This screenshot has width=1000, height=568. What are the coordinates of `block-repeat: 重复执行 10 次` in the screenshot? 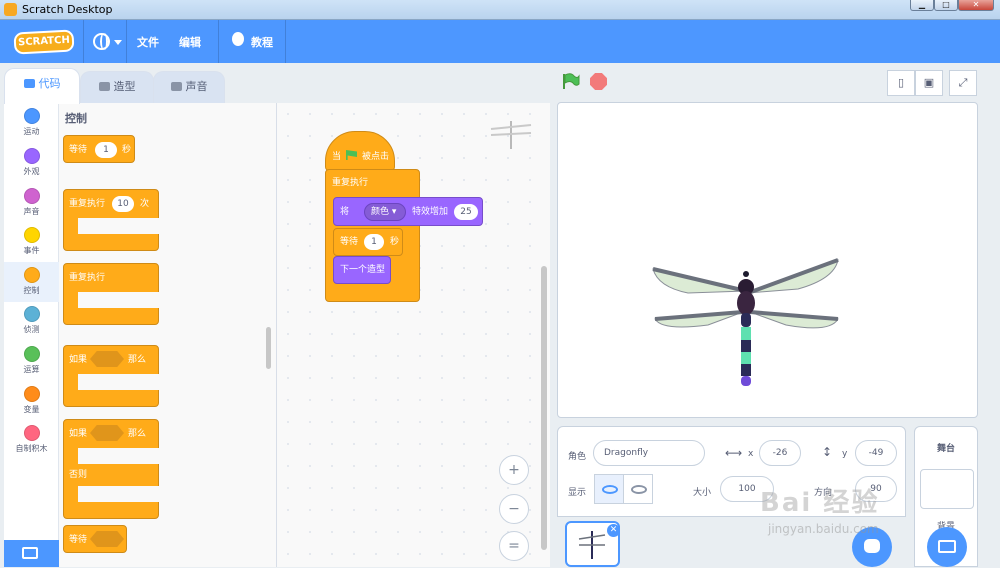 It's located at (111, 220).